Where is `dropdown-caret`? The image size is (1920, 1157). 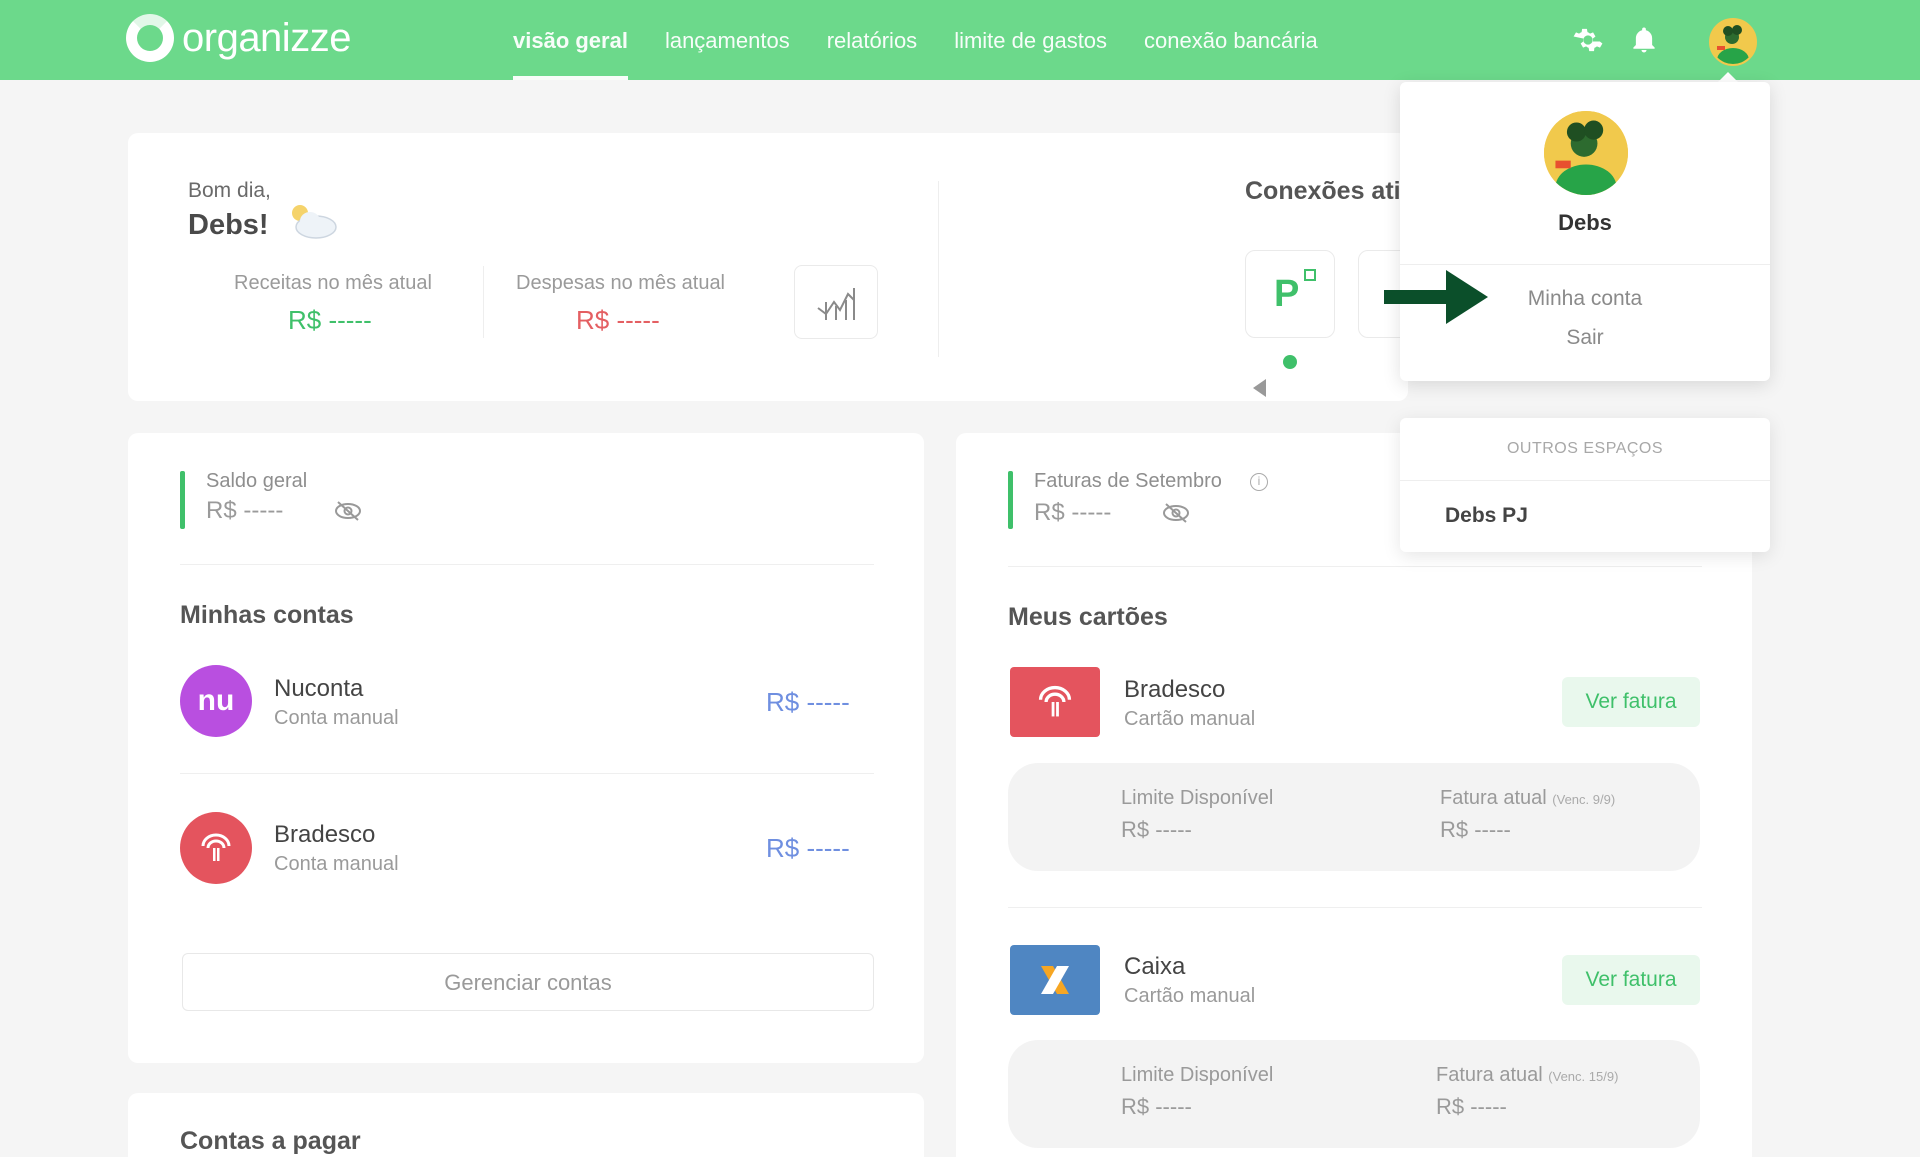
dropdown-caret is located at coordinates (1728, 77).